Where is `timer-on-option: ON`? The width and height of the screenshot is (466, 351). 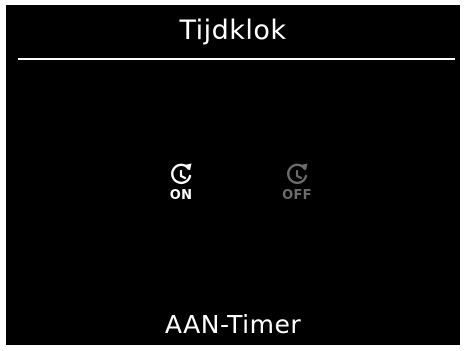 timer-on-option: ON is located at coordinates (181, 184).